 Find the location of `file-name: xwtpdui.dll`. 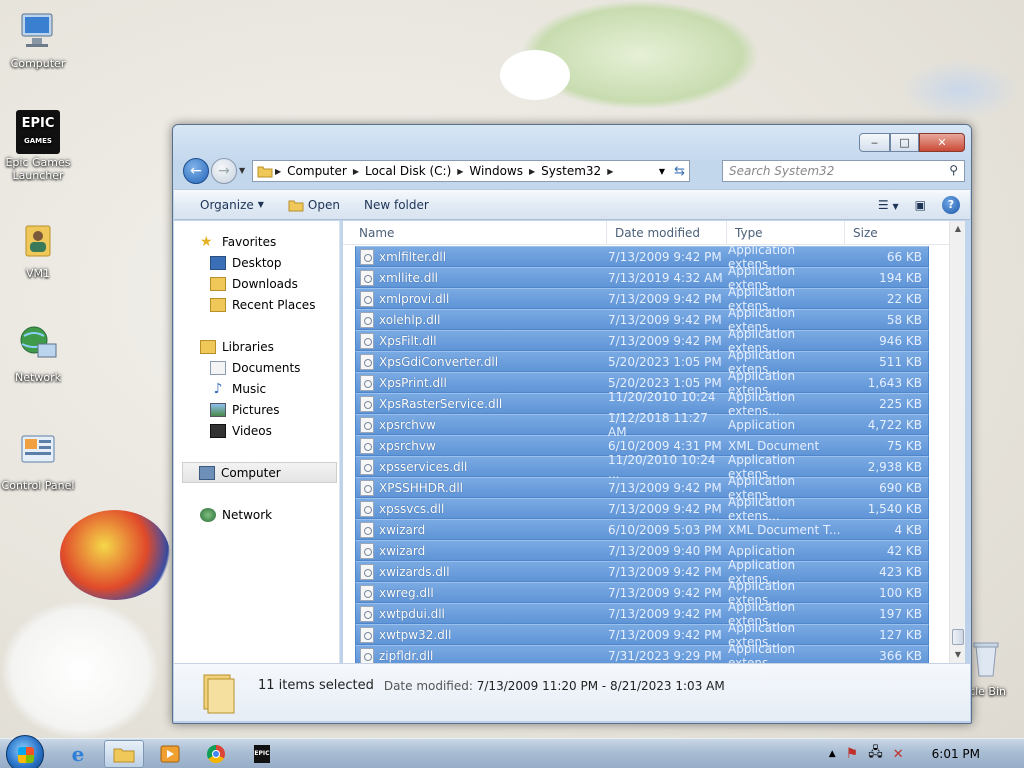

file-name: xwtpdui.dll is located at coordinates (412, 613).